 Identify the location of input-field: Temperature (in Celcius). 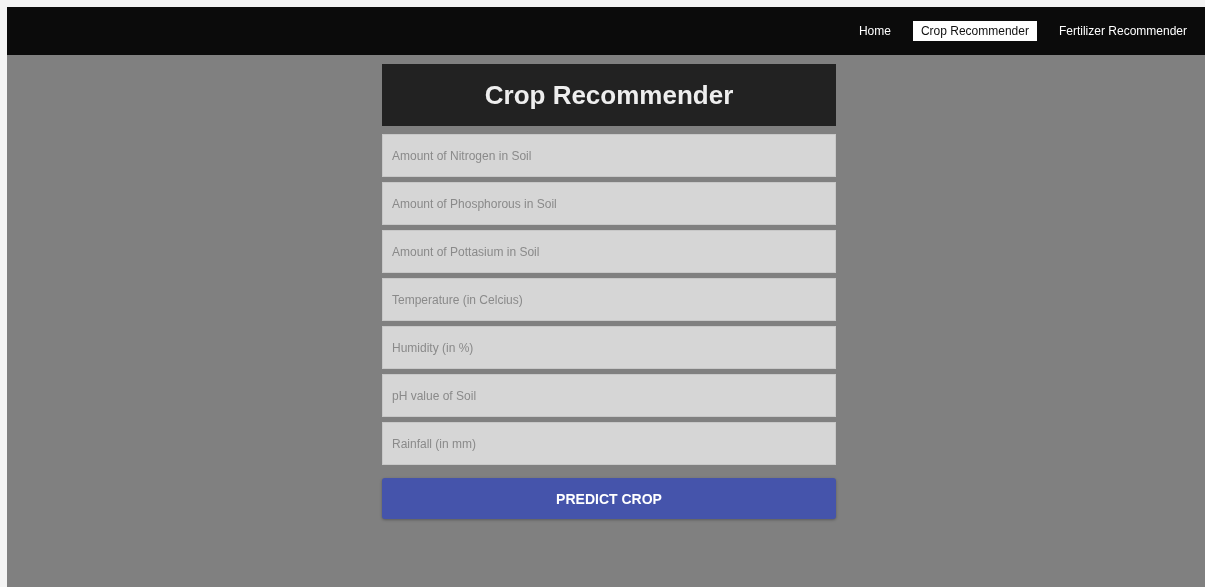
(609, 299).